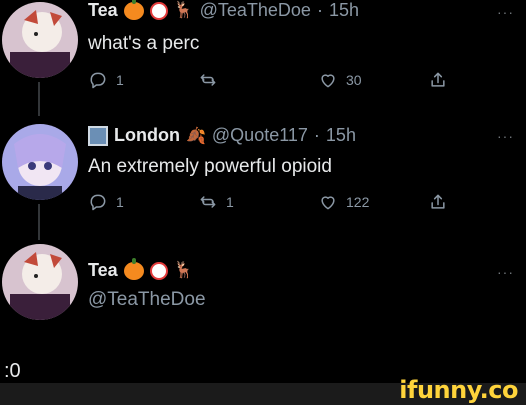  I want to click on retweet-button, so click(212, 80).